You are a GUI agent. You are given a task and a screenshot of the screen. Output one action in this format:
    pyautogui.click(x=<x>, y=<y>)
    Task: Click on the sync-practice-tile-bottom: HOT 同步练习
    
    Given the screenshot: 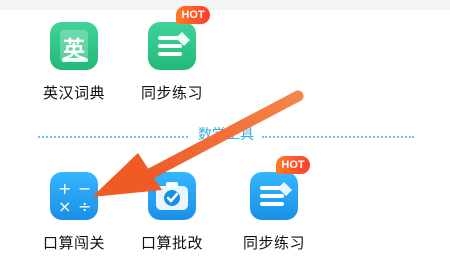 What is the action you would take?
    pyautogui.click(x=274, y=218)
    